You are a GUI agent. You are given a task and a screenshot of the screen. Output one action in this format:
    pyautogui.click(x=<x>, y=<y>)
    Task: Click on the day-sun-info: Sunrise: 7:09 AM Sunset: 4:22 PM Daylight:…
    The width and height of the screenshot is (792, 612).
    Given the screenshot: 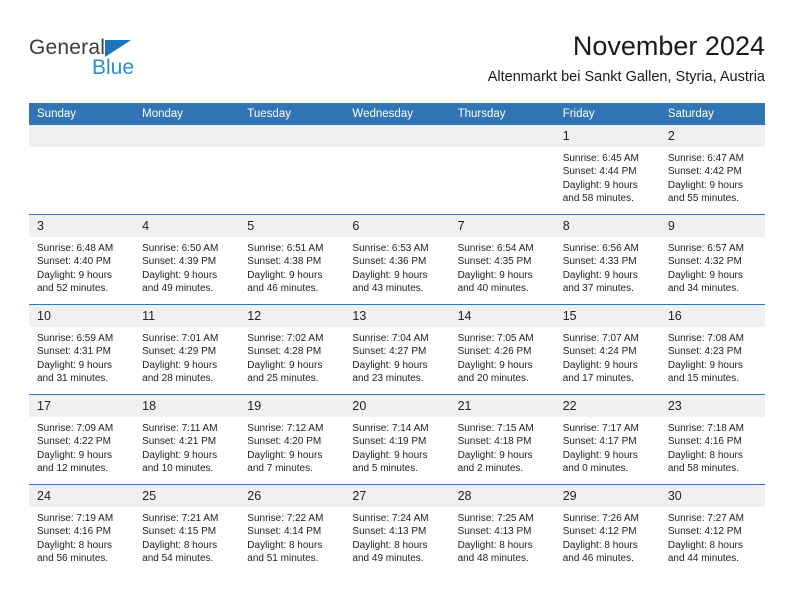 What is the action you would take?
    pyautogui.click(x=81, y=446)
    